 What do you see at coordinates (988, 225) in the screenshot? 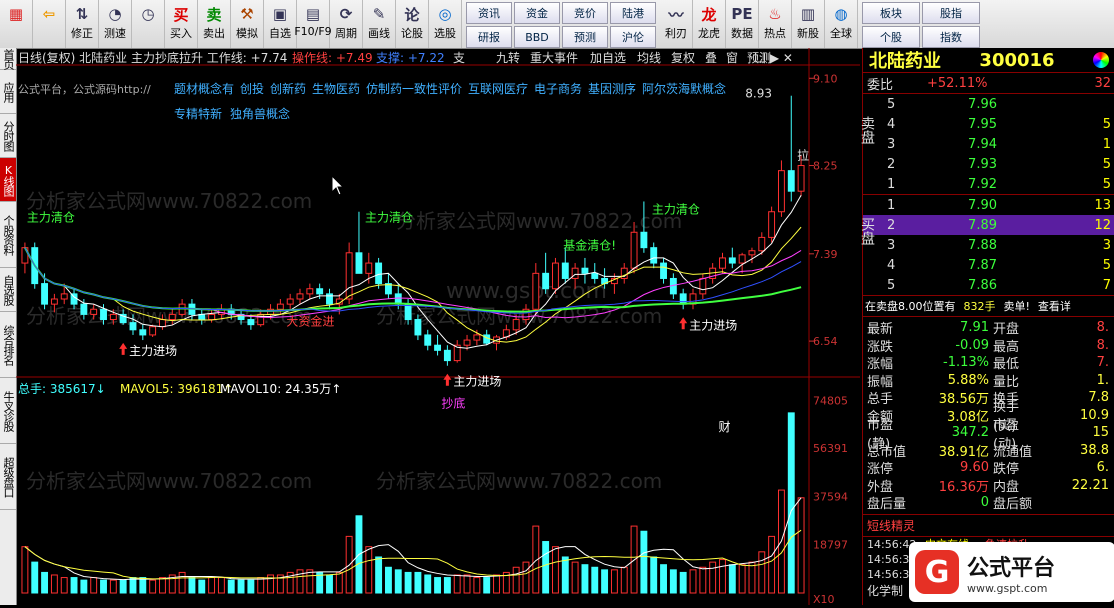
I see `bid-row: 2 7.89 12` at bounding box center [988, 225].